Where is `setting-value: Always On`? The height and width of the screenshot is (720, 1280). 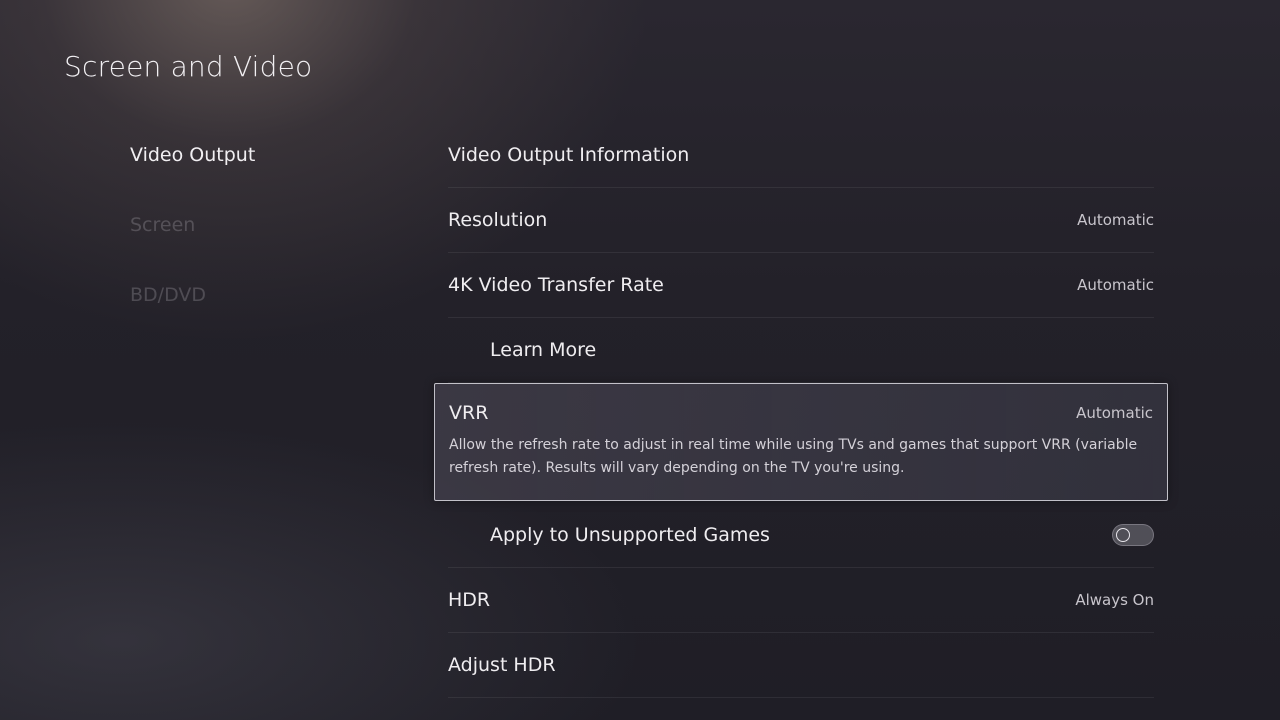 setting-value: Always On is located at coordinates (1114, 600).